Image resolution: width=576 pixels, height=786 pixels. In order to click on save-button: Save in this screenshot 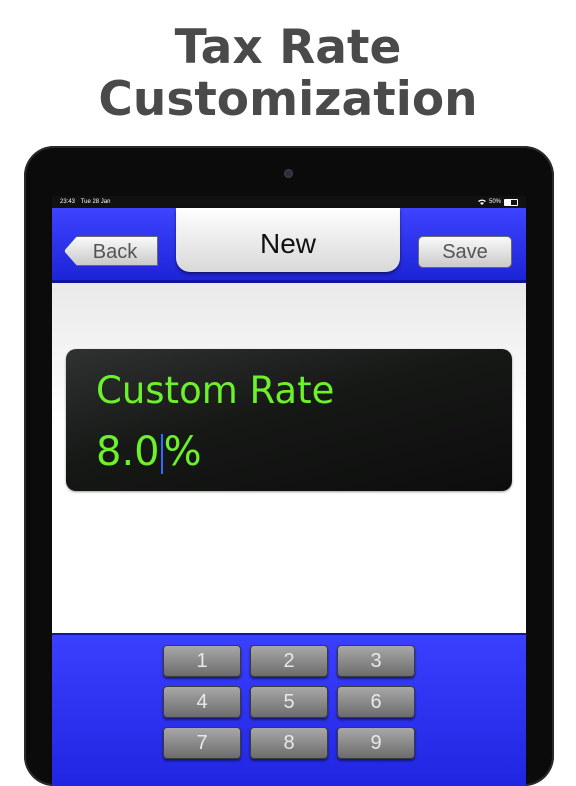, I will do `click(465, 252)`.